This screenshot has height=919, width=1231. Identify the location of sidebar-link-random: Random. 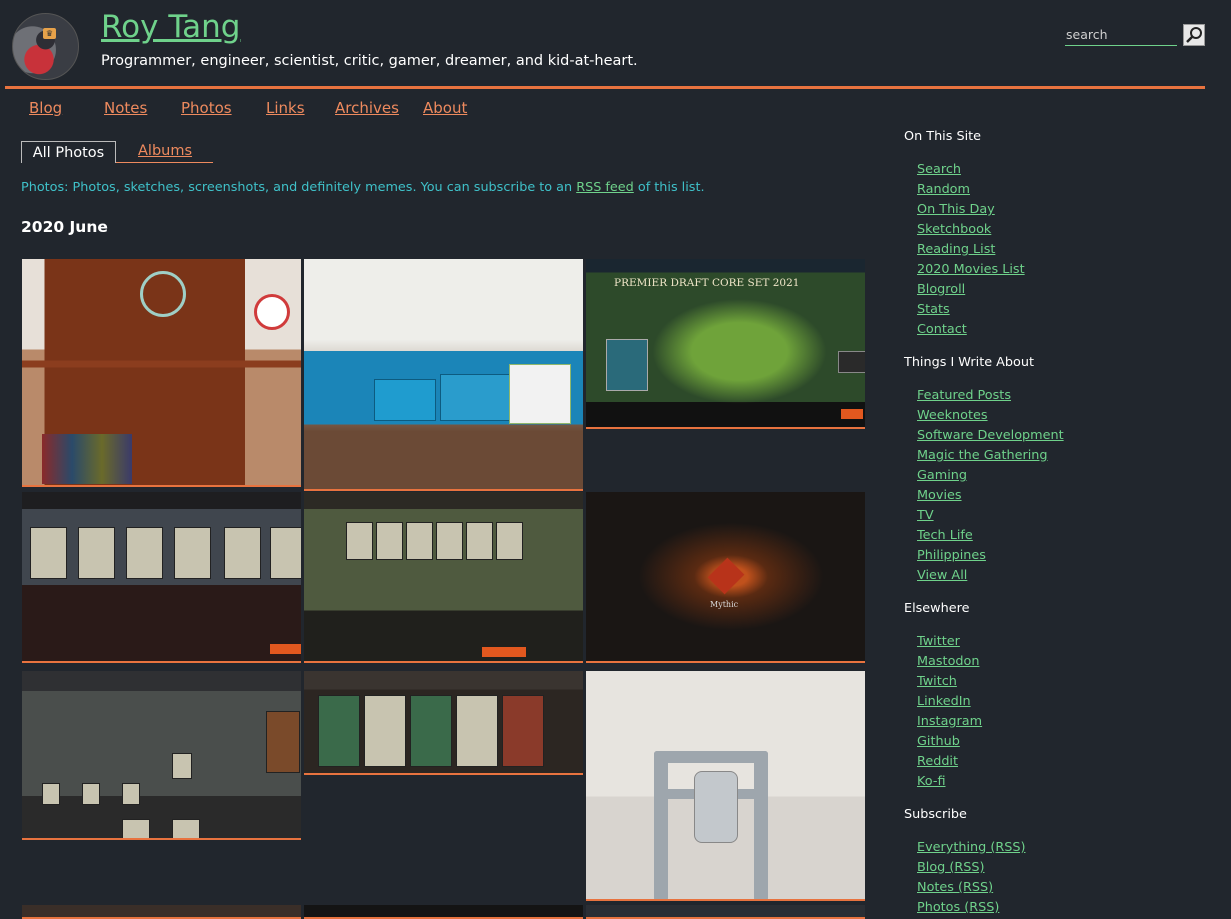
(943, 189).